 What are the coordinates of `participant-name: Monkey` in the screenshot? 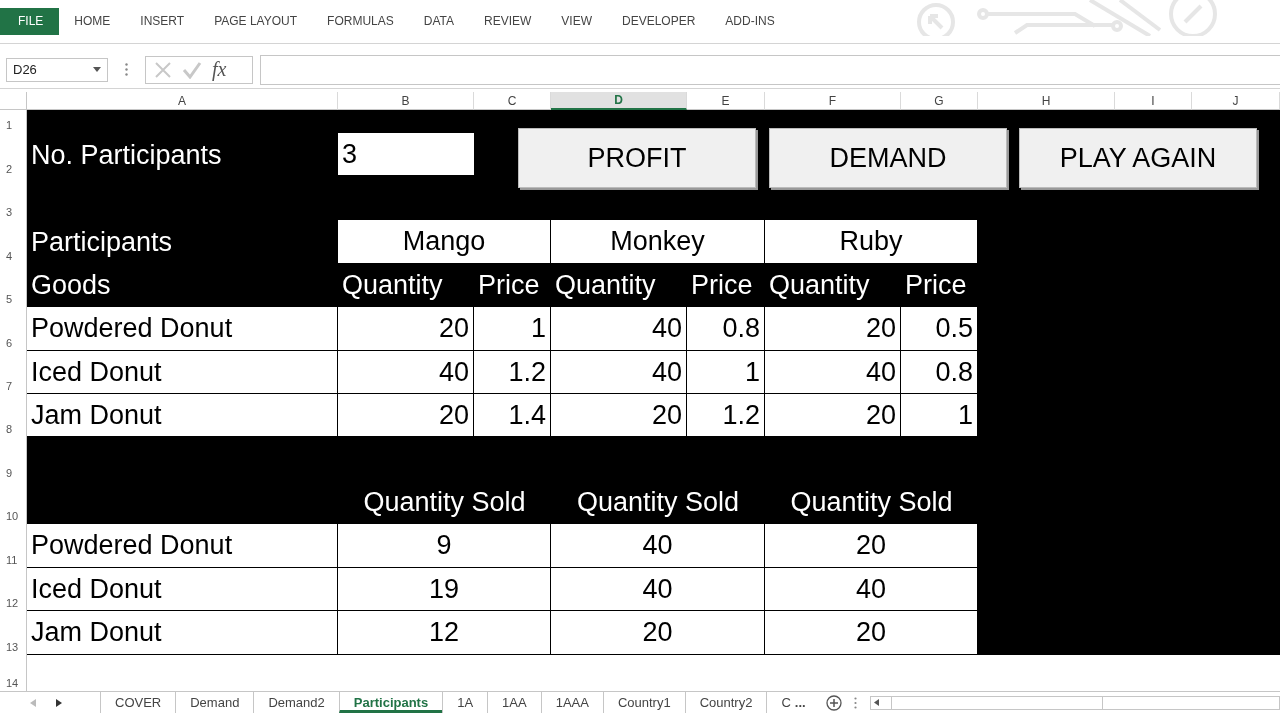 It's located at (658, 242).